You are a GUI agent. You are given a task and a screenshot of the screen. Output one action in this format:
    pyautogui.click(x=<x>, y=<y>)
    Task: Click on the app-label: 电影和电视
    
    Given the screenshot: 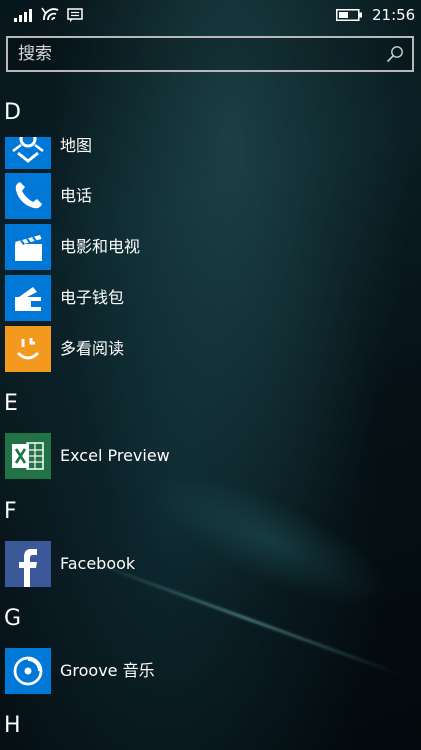 What is the action you would take?
    pyautogui.click(x=100, y=246)
    